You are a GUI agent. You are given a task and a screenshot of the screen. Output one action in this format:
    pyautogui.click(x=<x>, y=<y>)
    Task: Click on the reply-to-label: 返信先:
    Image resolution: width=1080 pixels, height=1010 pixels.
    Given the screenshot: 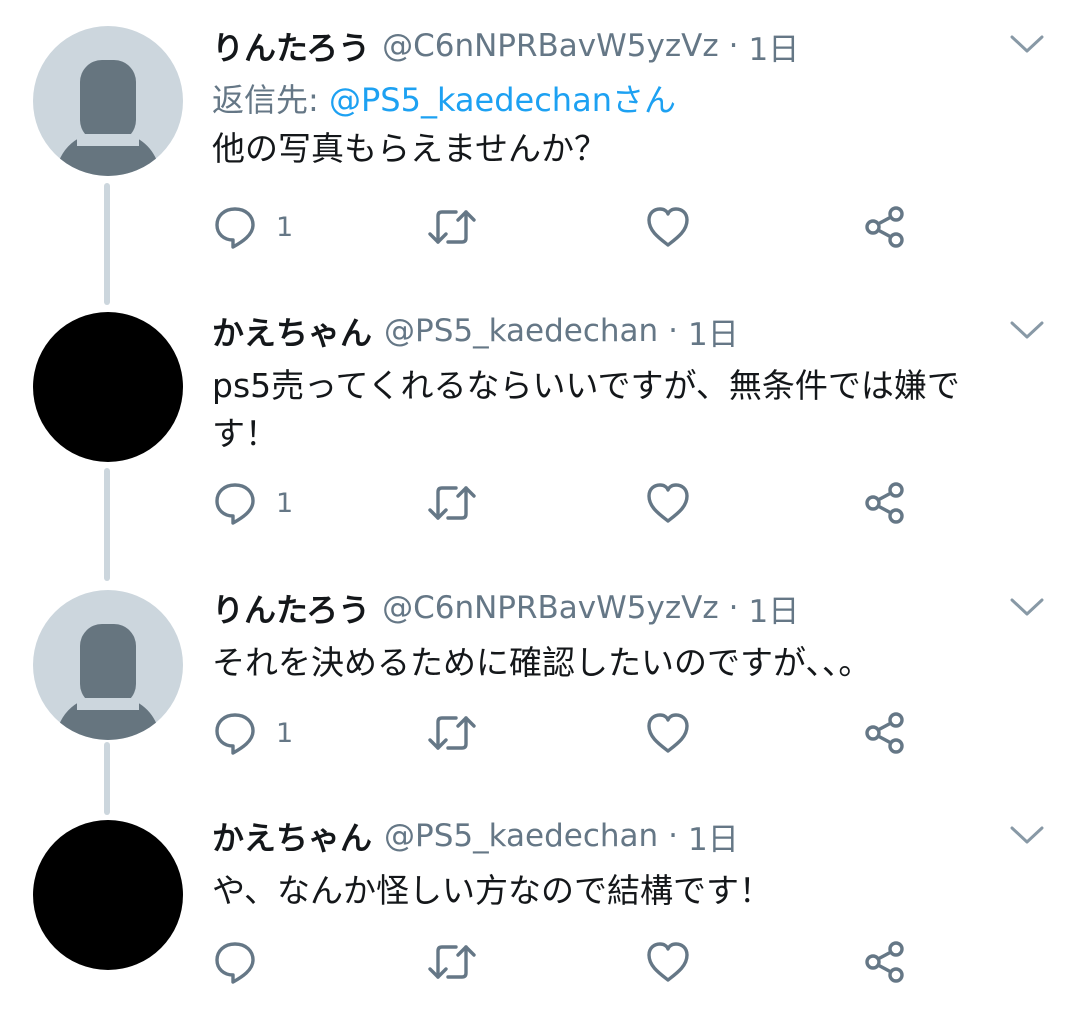 What is the action you would take?
    pyautogui.click(x=270, y=100)
    